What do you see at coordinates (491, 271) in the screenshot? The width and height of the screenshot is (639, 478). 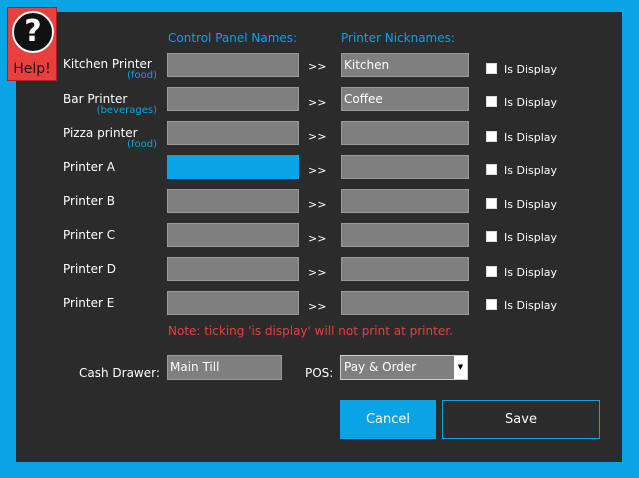 I see `is-display-checkbox-d` at bounding box center [491, 271].